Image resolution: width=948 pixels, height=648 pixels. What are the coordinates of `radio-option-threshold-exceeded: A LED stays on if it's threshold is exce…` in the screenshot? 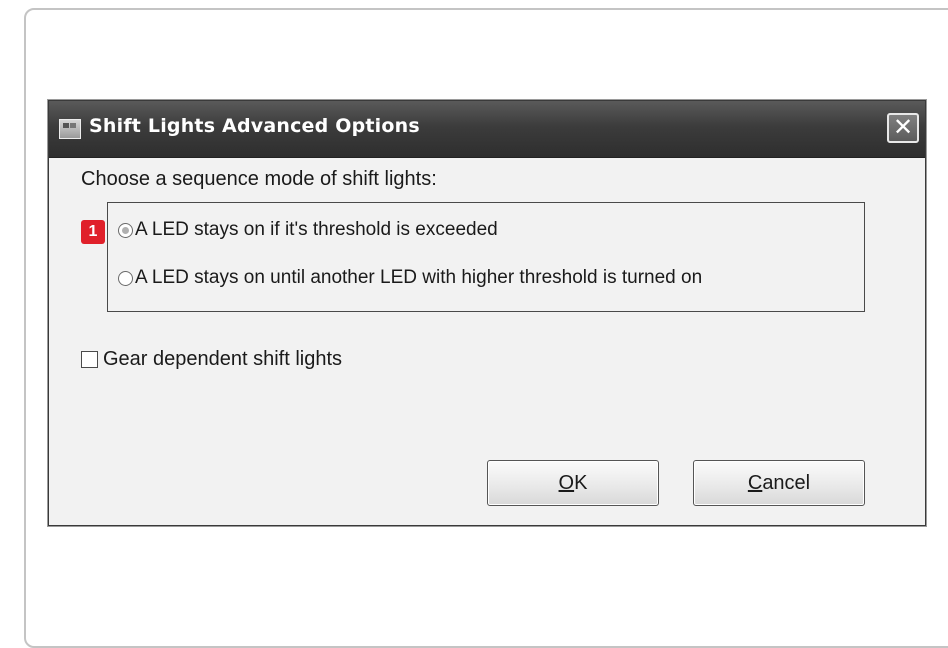 It's located at (308, 230).